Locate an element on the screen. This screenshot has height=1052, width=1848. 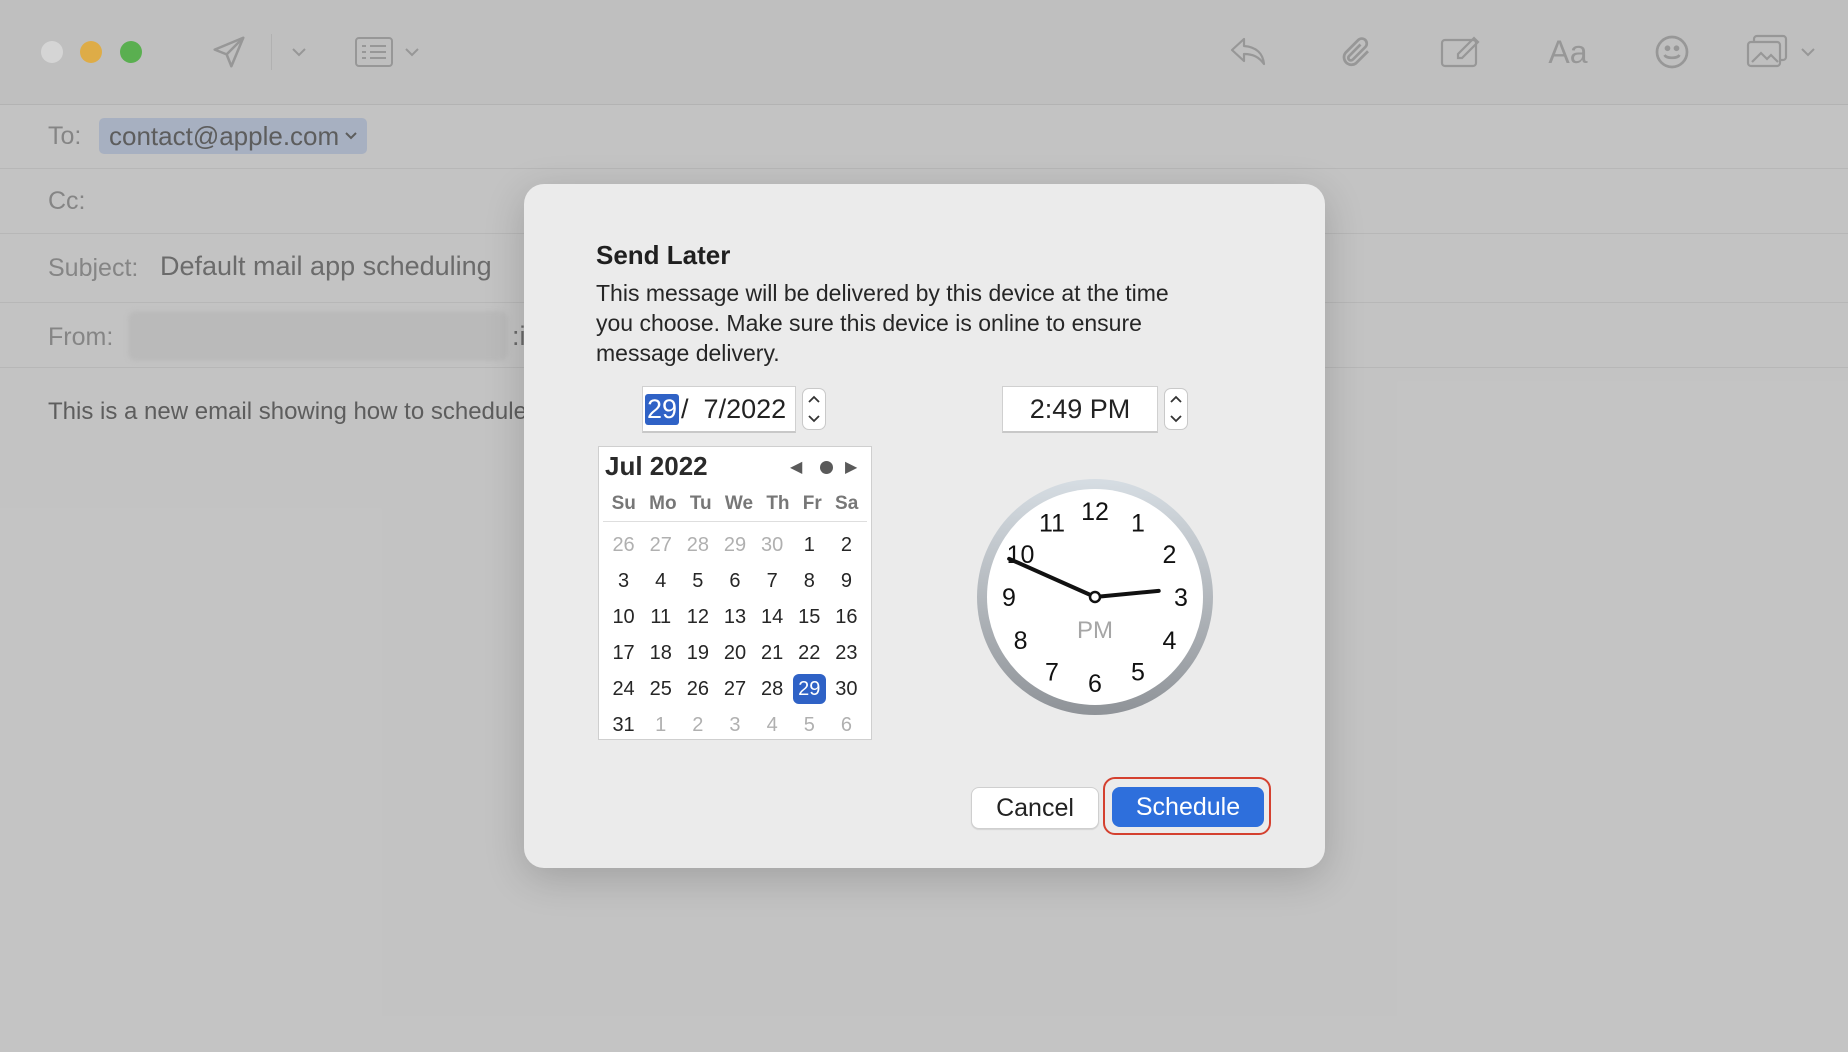
calendar-day: 11 is located at coordinates (660, 617).